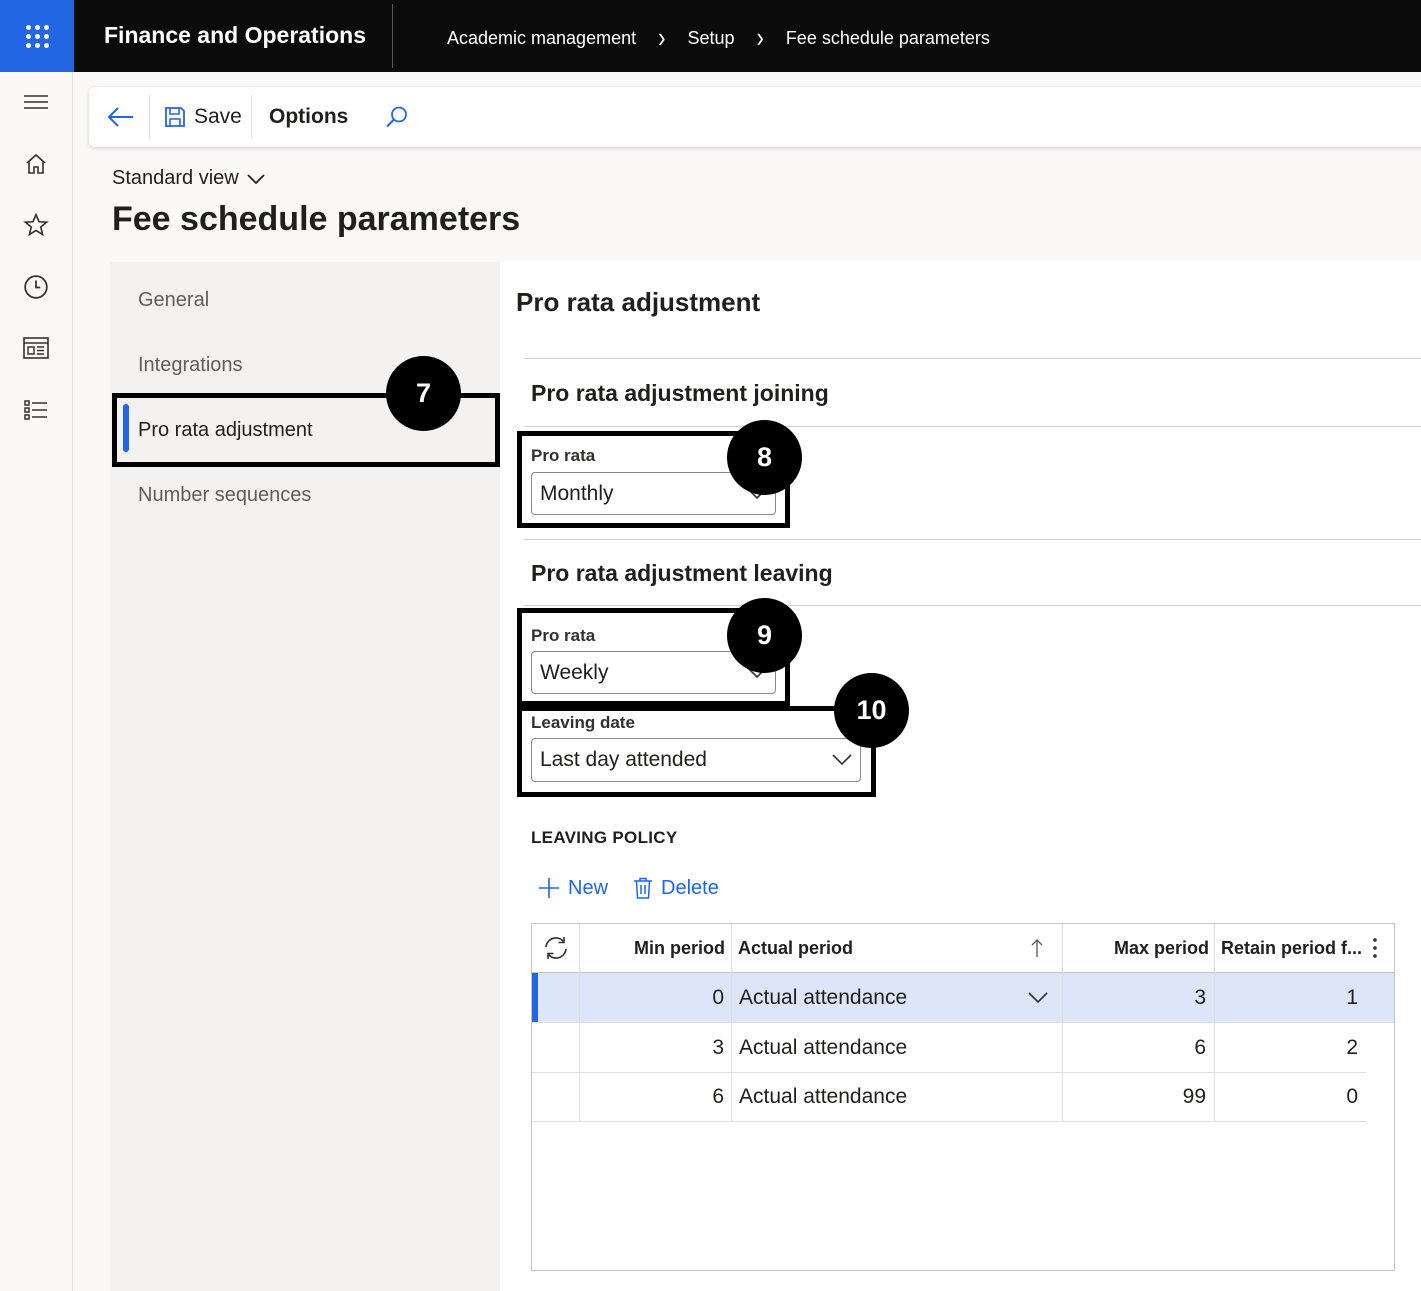  I want to click on star-icon, so click(36, 225).